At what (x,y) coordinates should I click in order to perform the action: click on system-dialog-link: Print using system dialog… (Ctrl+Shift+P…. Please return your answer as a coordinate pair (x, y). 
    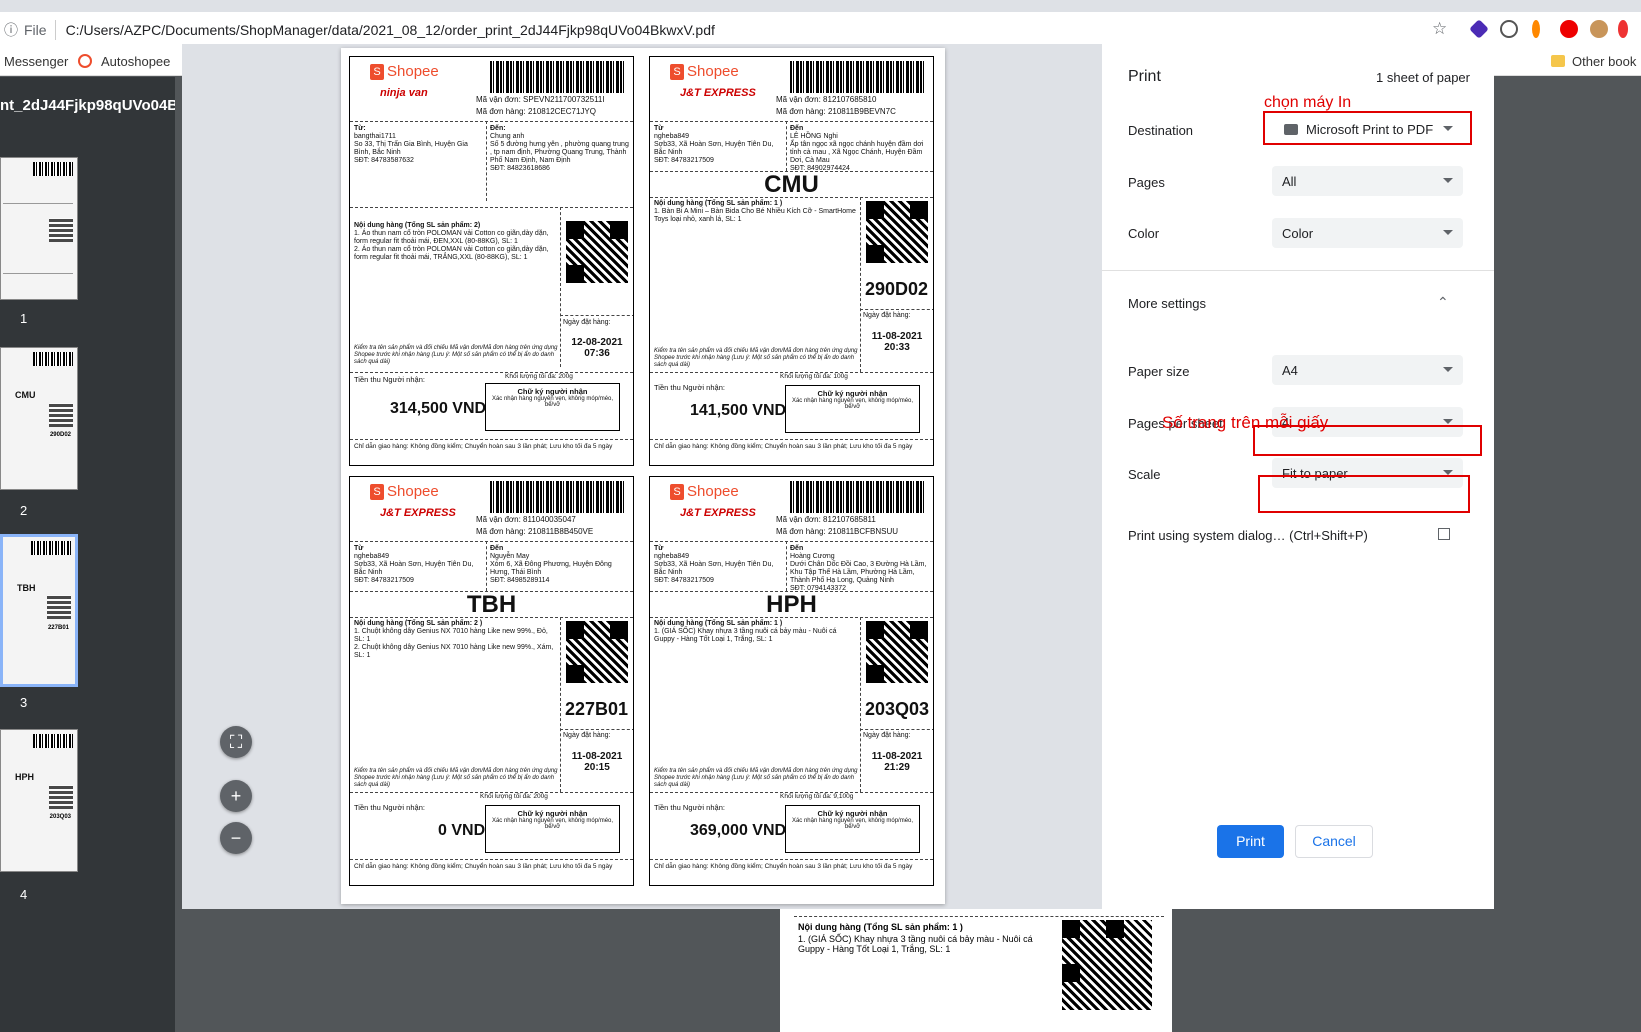
    Looking at the image, I should click on (1248, 535).